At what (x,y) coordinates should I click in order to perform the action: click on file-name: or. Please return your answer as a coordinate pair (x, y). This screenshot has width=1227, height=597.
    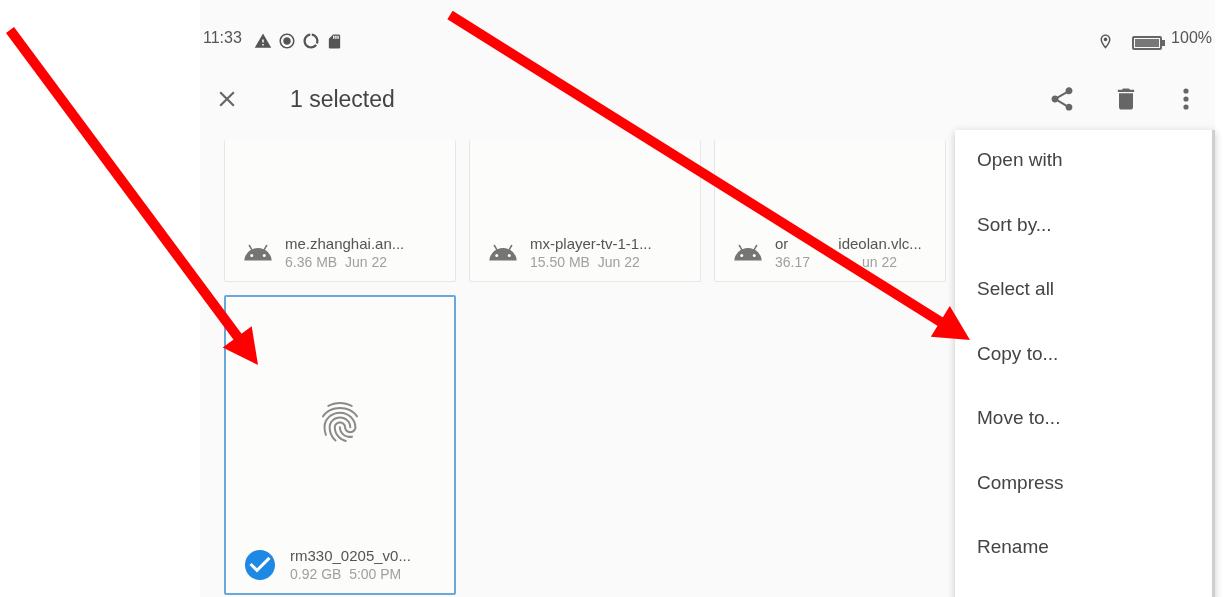
    Looking at the image, I should click on (782, 244).